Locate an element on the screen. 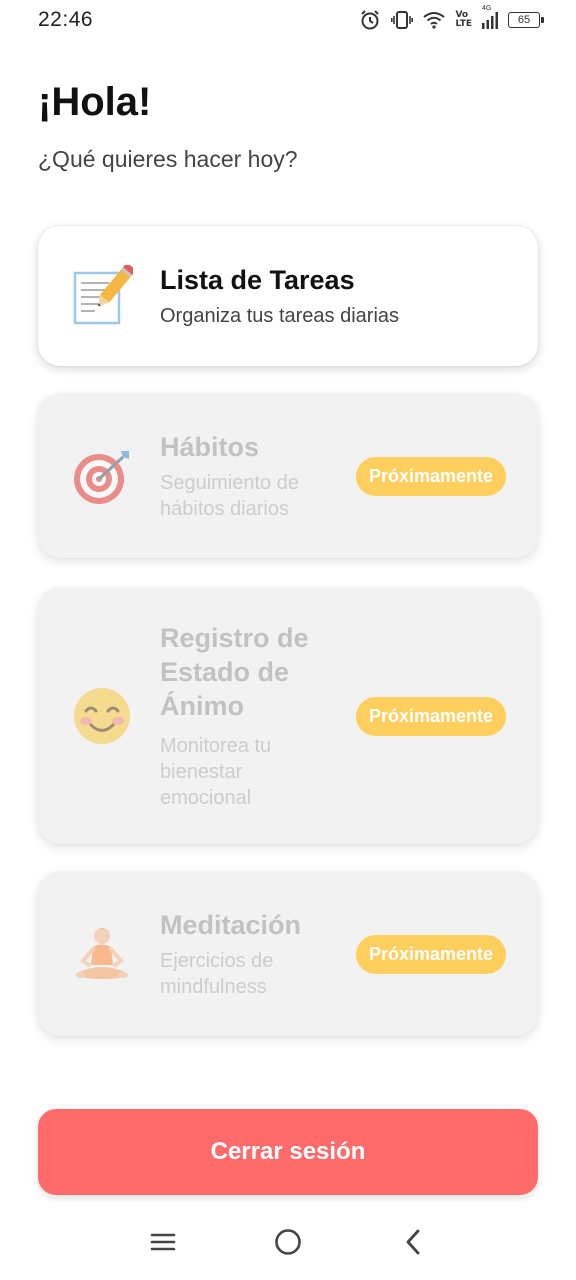 This screenshot has height=1280, width=576. system-nav-bar is located at coordinates (288, 1241).